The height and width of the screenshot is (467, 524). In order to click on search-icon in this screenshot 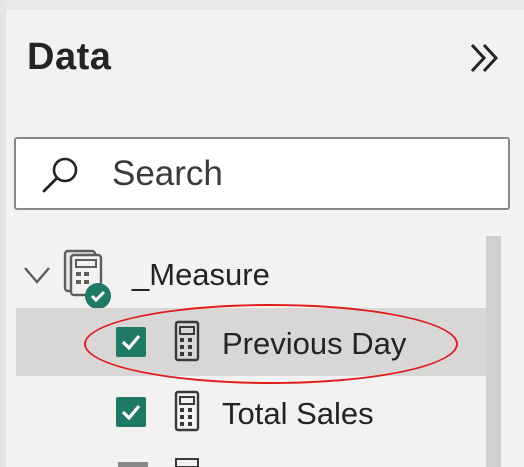, I will do `click(60, 175)`.